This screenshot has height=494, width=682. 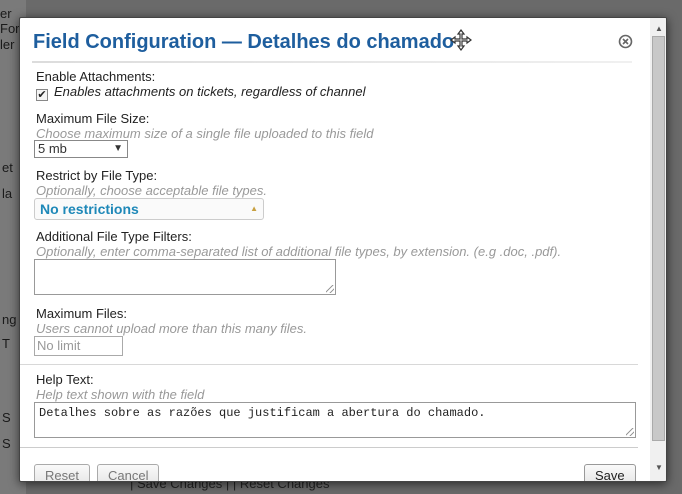 What do you see at coordinates (658, 468) in the screenshot?
I see `scroll-down-icon: ▼` at bounding box center [658, 468].